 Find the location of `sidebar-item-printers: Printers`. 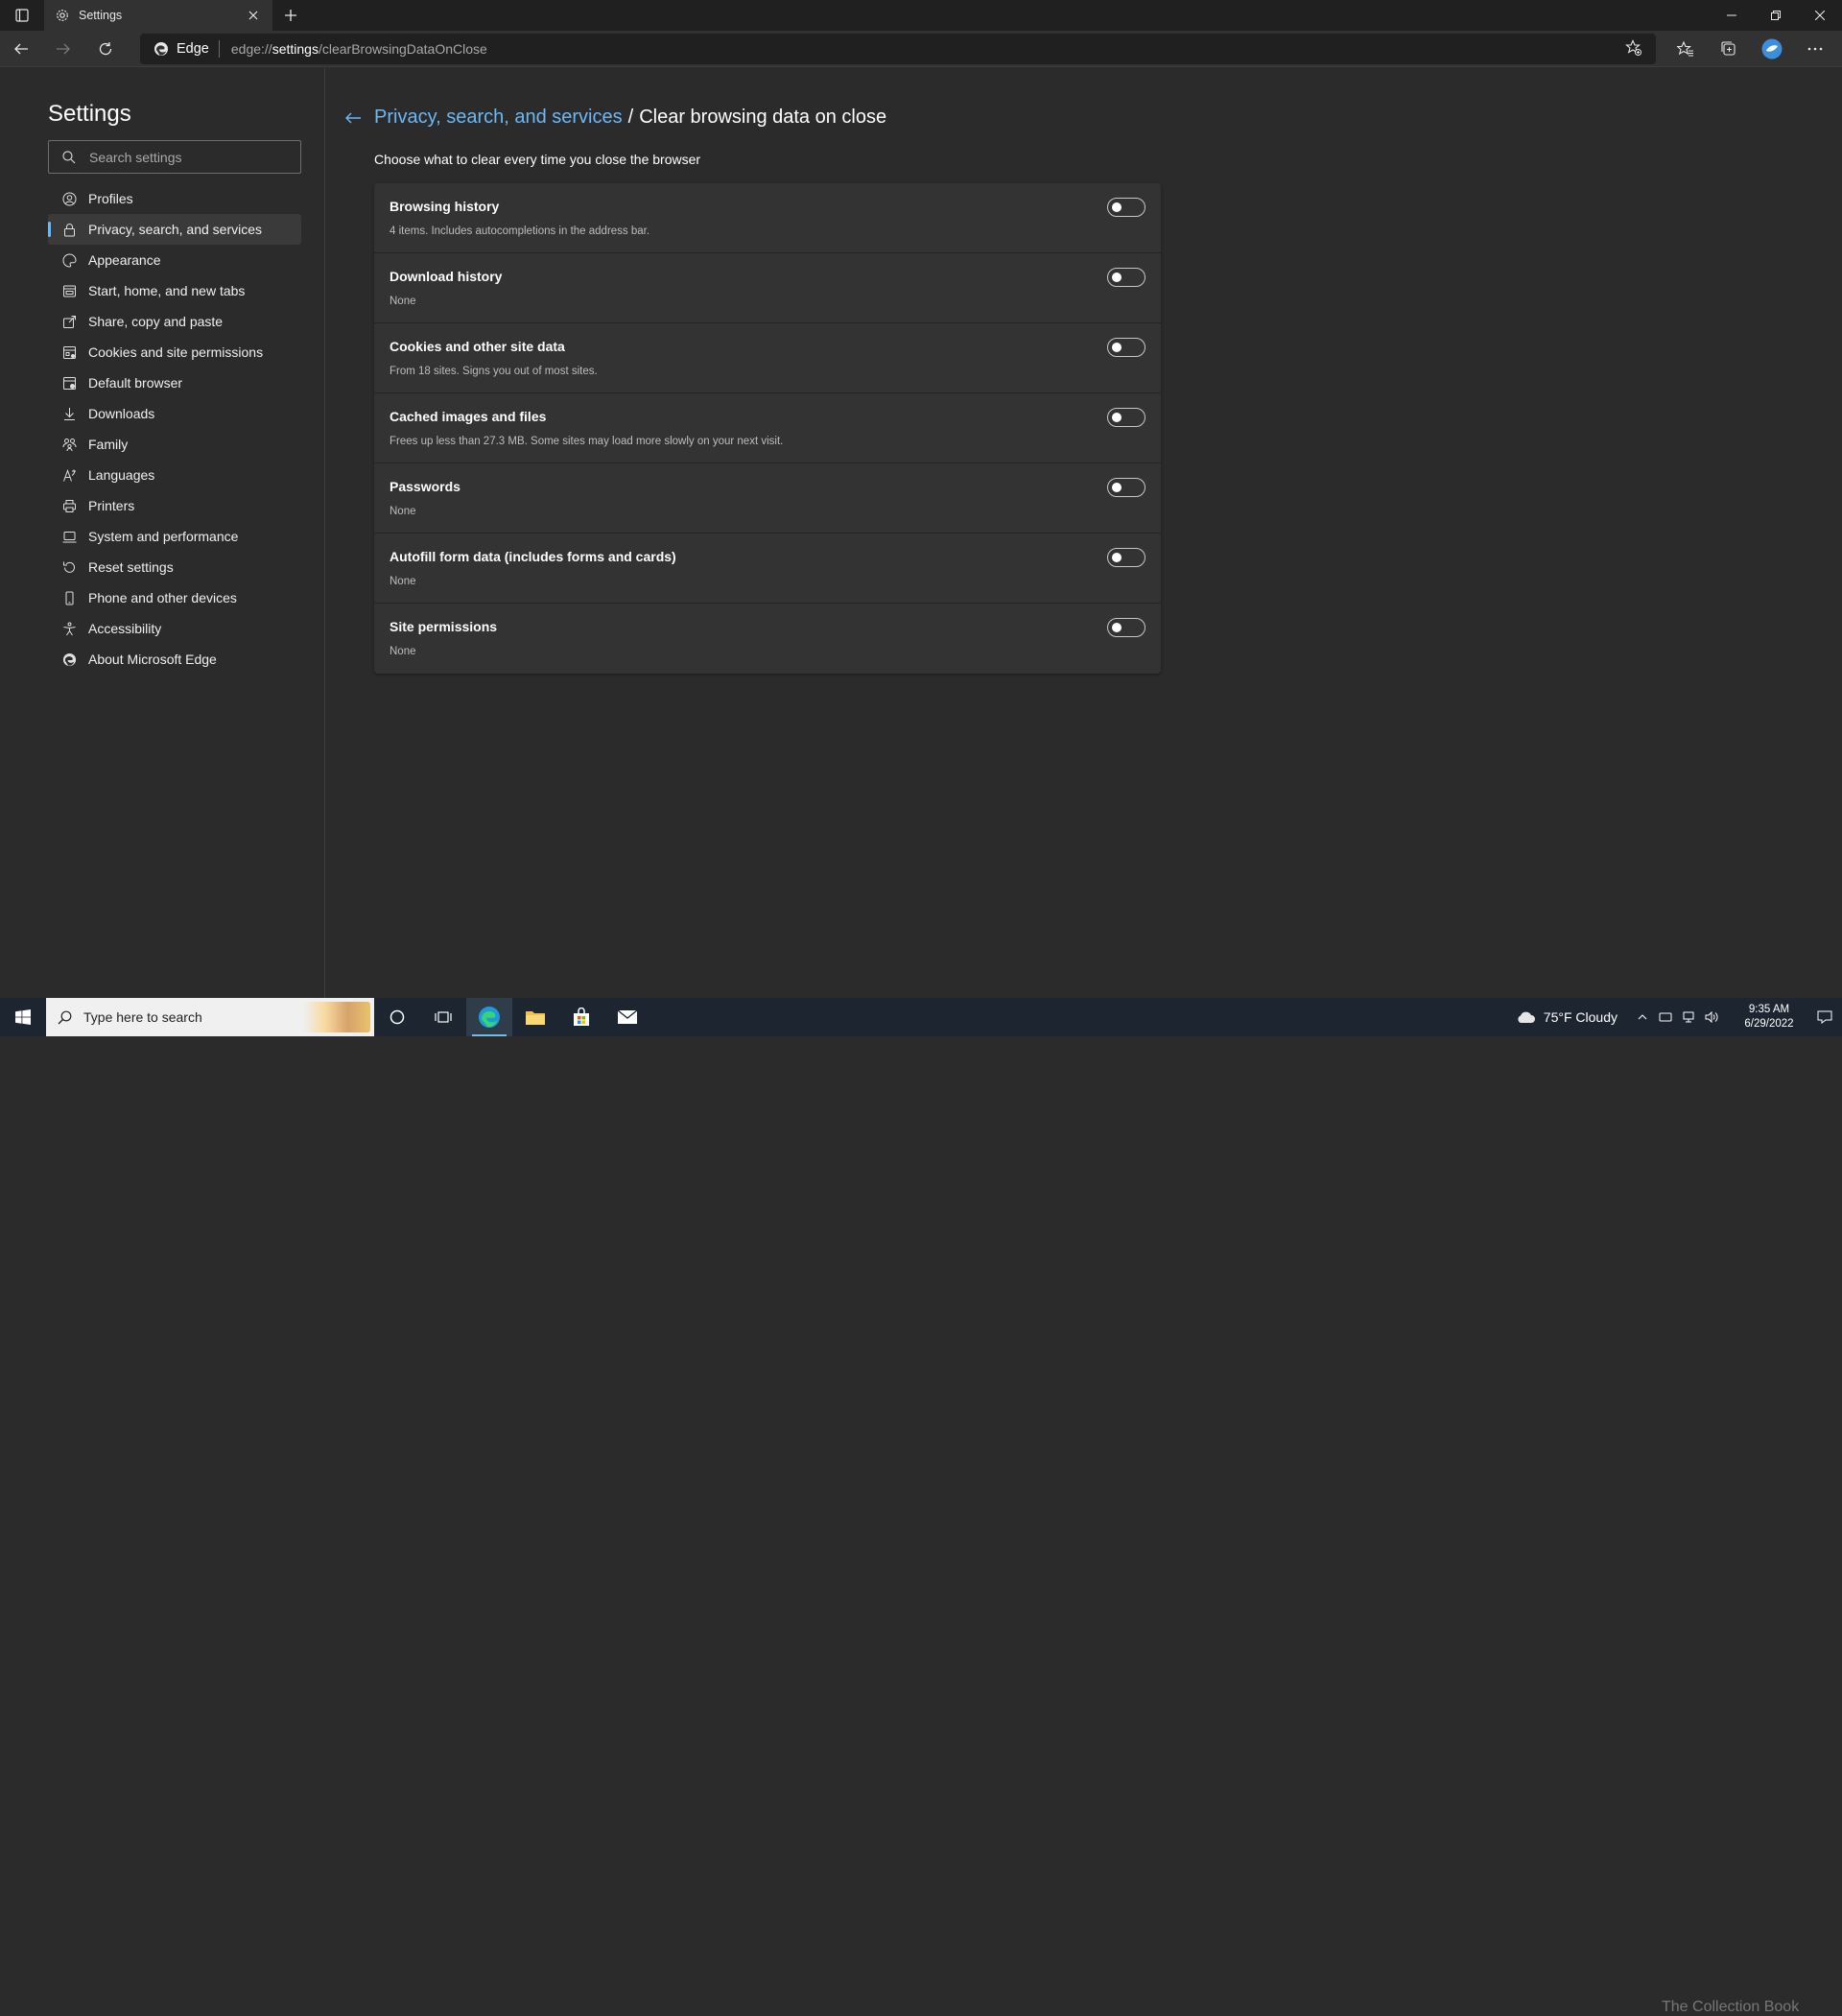

sidebar-item-printers: Printers is located at coordinates (174, 505).